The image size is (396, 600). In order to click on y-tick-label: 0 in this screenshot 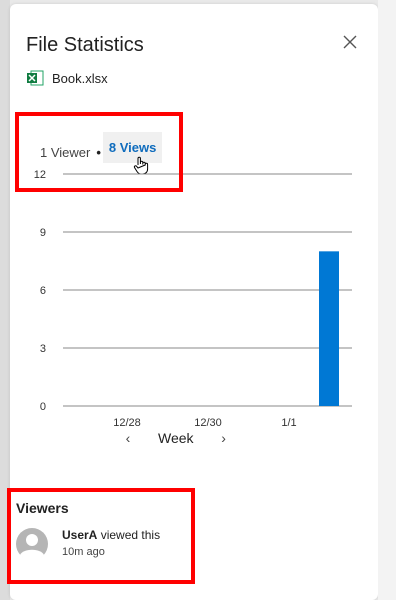, I will do `click(43, 407)`.